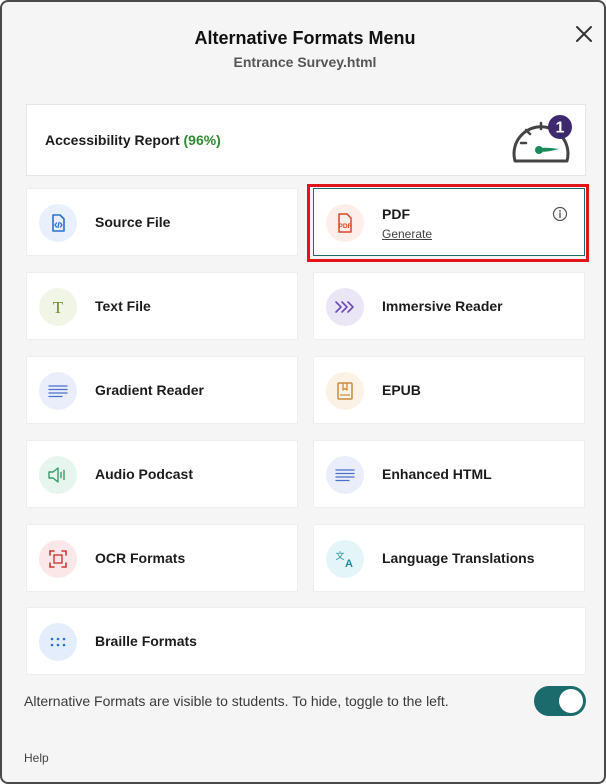  What do you see at coordinates (396, 214) in the screenshot?
I see `pdf-label: PDF` at bounding box center [396, 214].